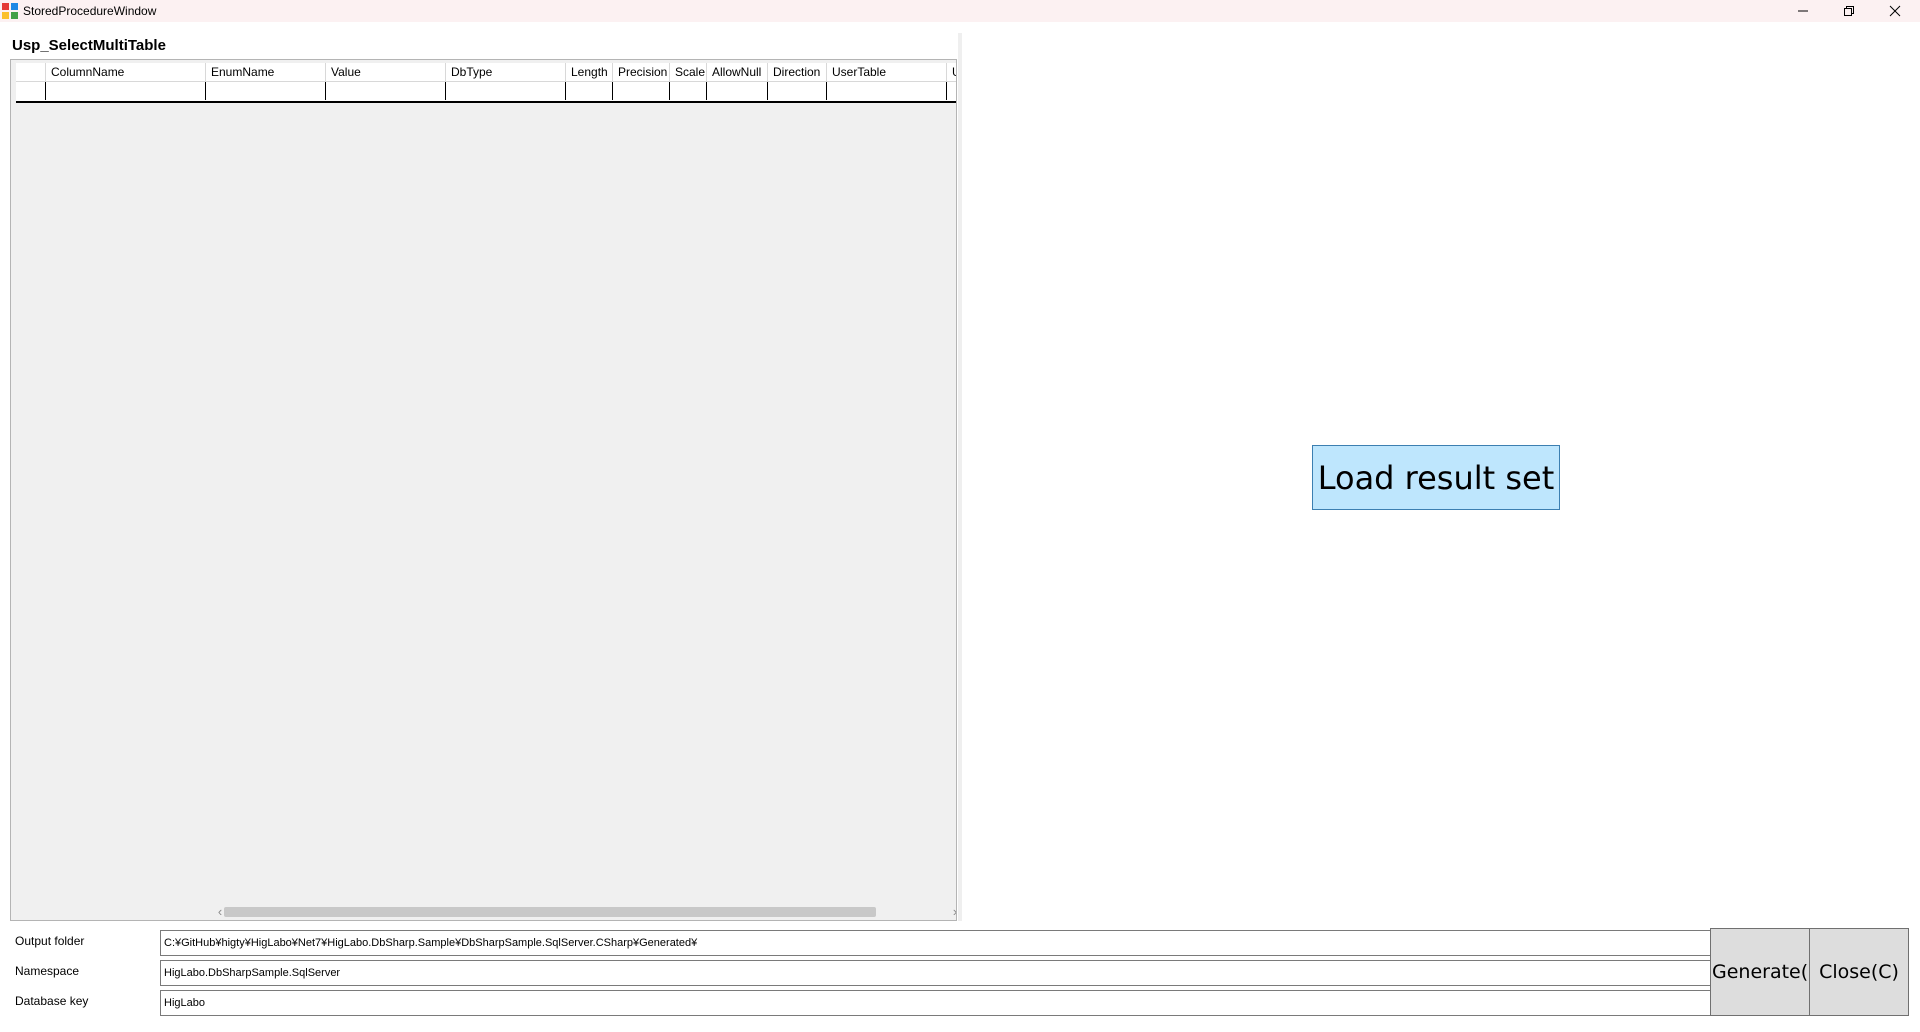 This screenshot has width=1920, height=1032. What do you see at coordinates (90, 11) in the screenshot?
I see `window-title: StoredProcedureWindow` at bounding box center [90, 11].